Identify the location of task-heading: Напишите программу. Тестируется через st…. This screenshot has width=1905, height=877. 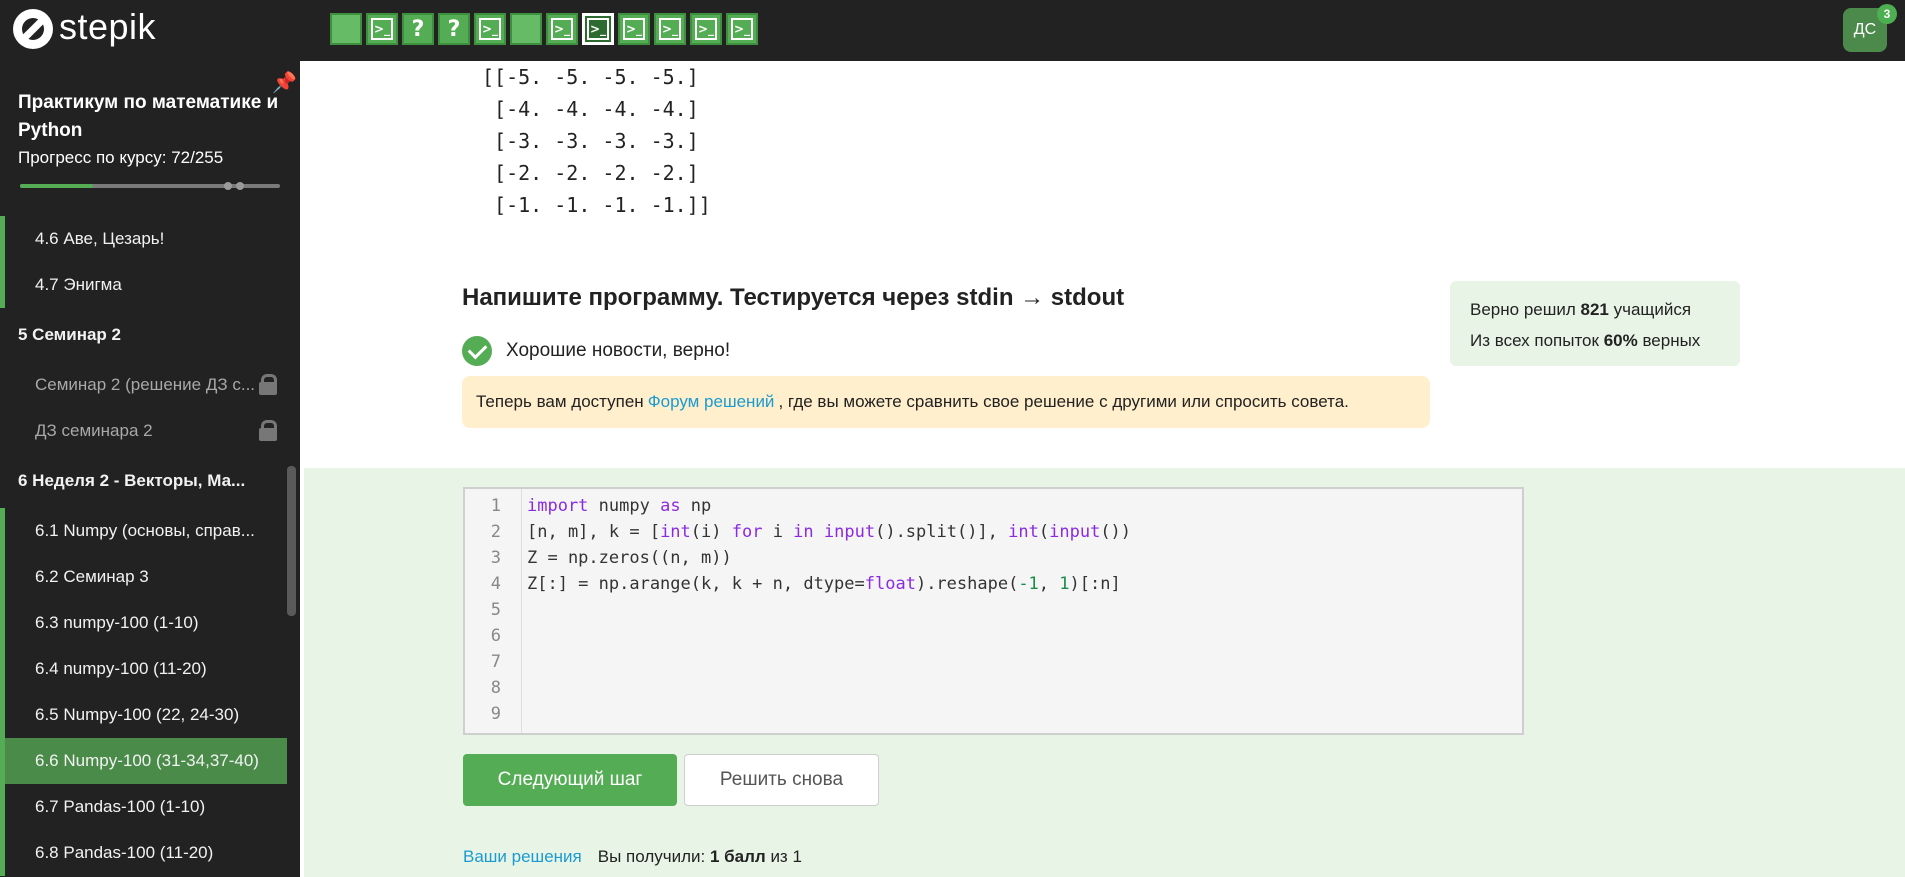
(793, 297).